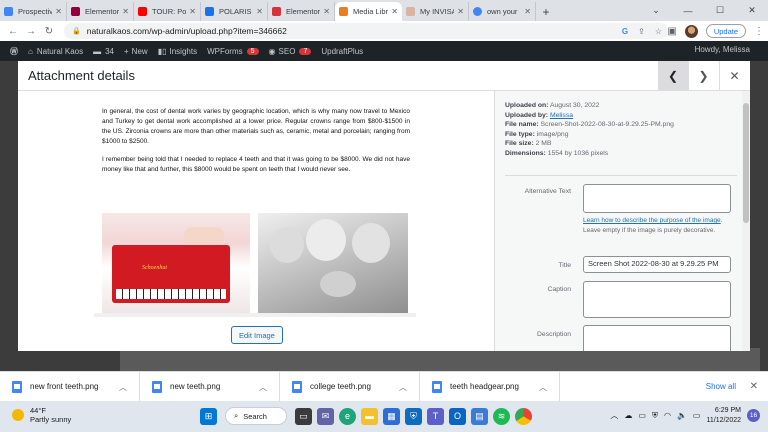  I want to click on security-icon: ⛨, so click(413, 416).